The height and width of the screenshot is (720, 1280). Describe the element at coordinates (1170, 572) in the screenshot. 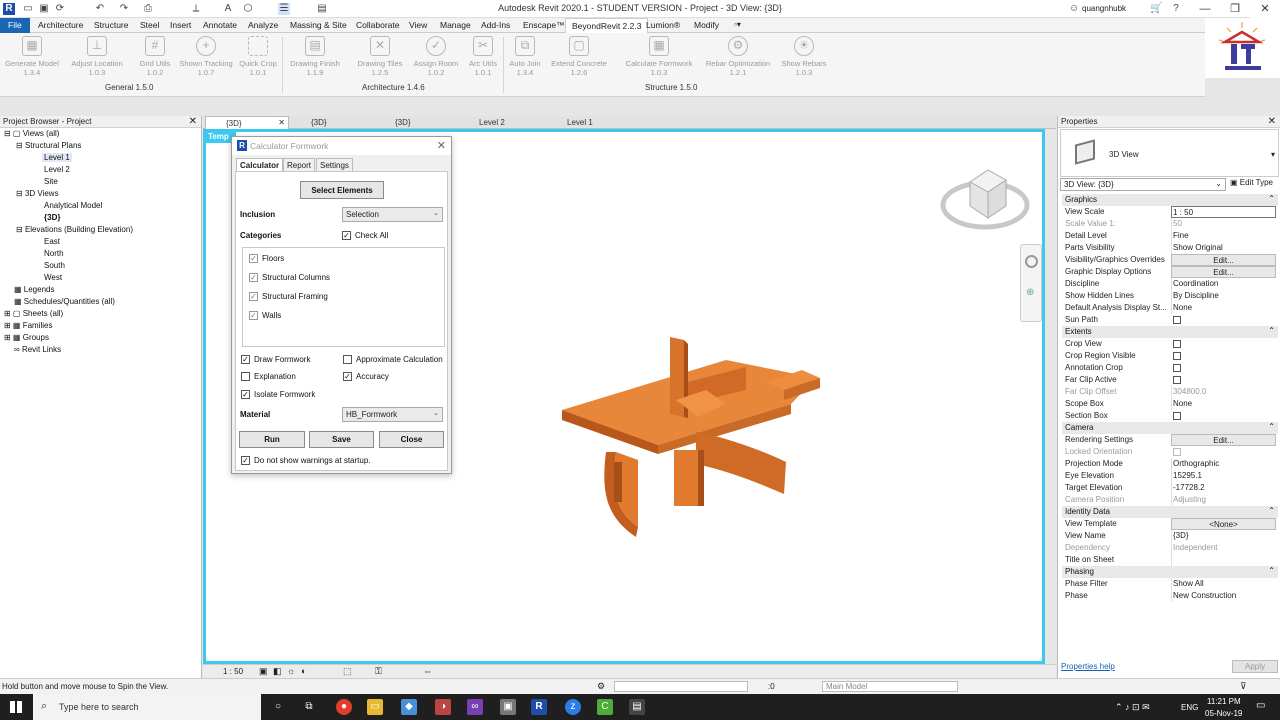

I see `property-section: Phasing ⌃` at that location.